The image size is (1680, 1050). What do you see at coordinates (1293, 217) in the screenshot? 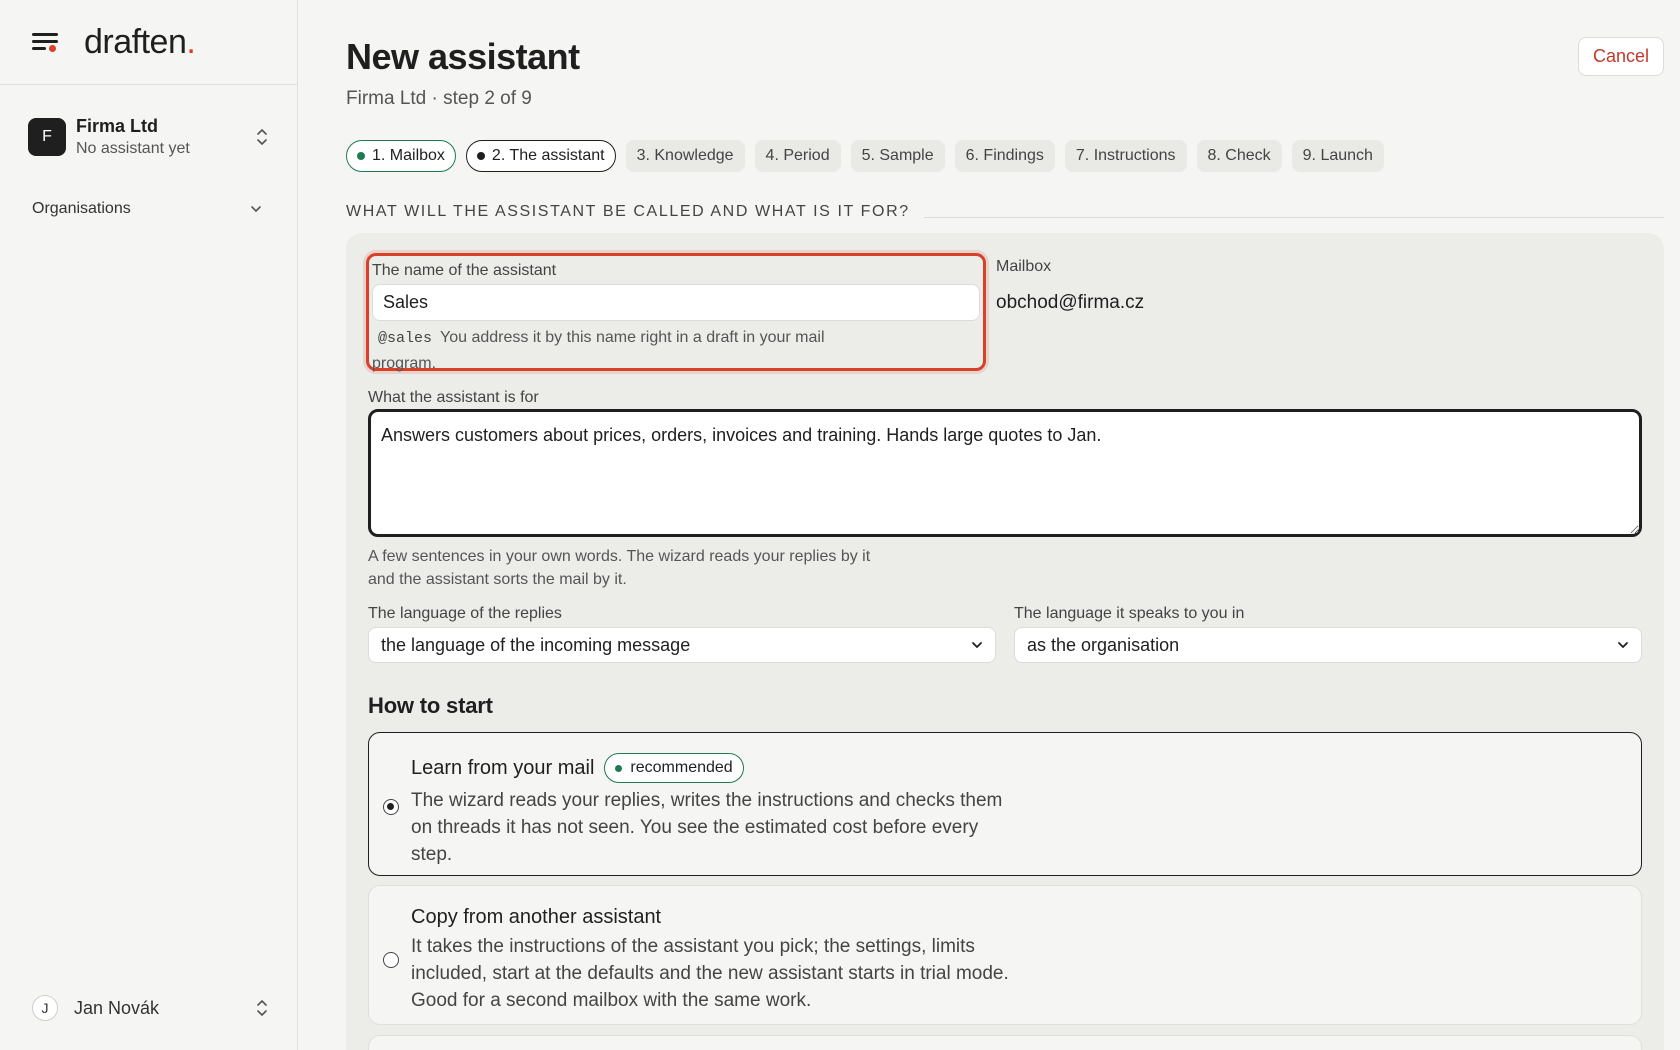
I see `divider` at bounding box center [1293, 217].